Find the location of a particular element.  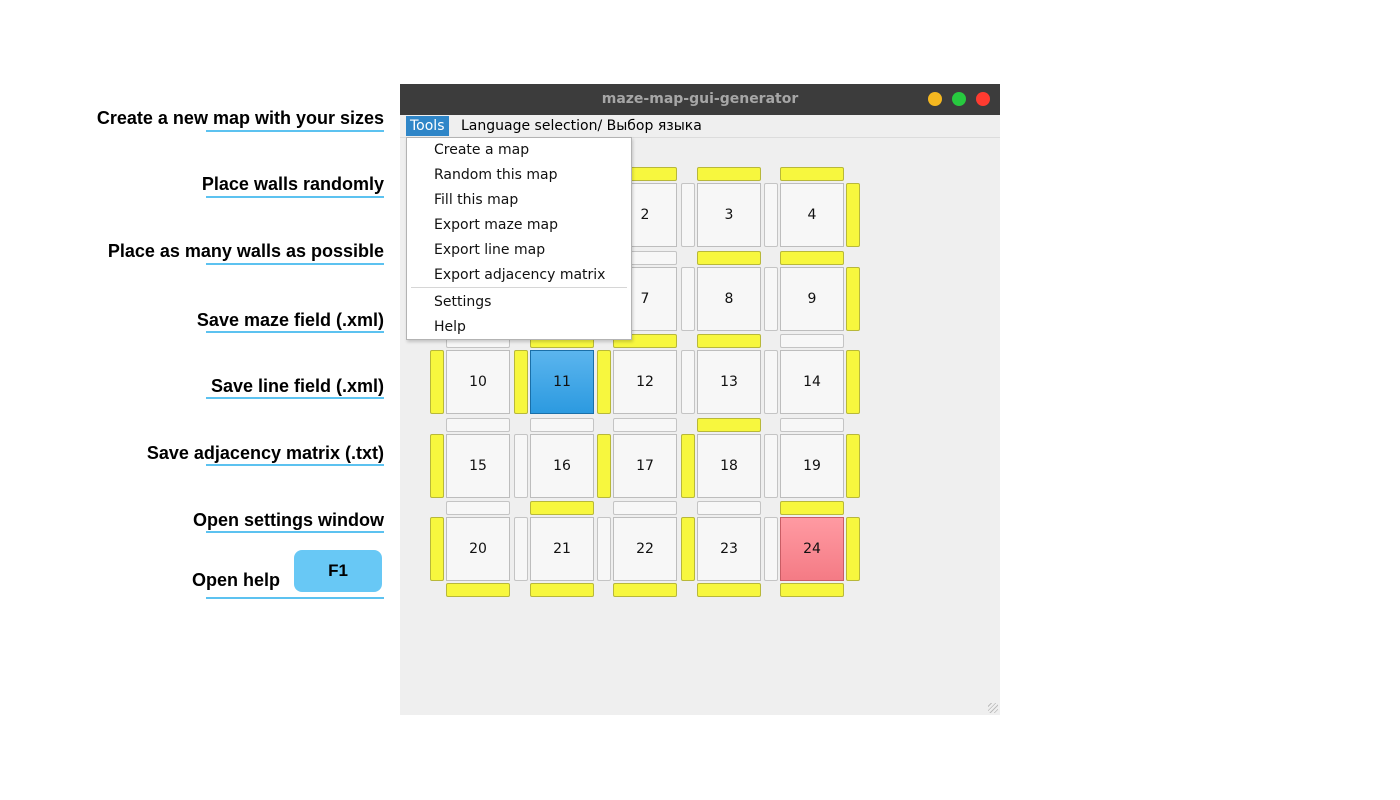

maze-cell: 13 is located at coordinates (729, 382).